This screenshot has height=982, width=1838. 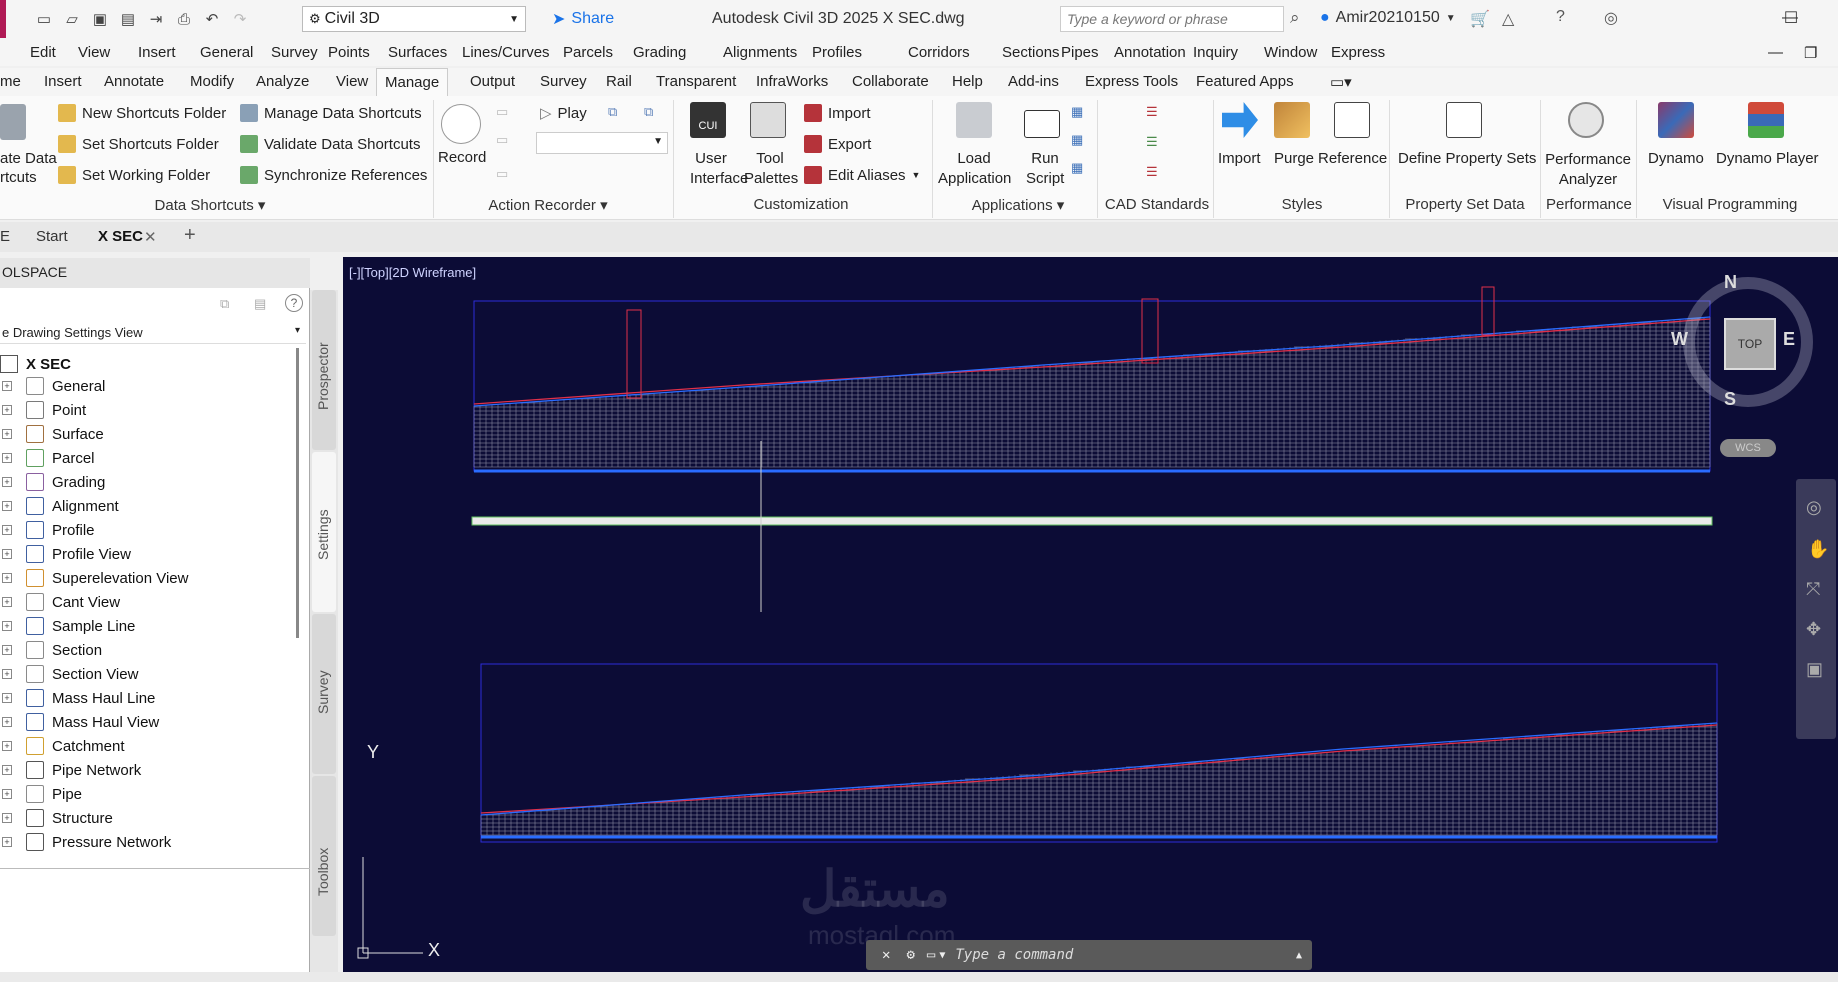 What do you see at coordinates (1730, 399) in the screenshot?
I see `compass-south: S` at bounding box center [1730, 399].